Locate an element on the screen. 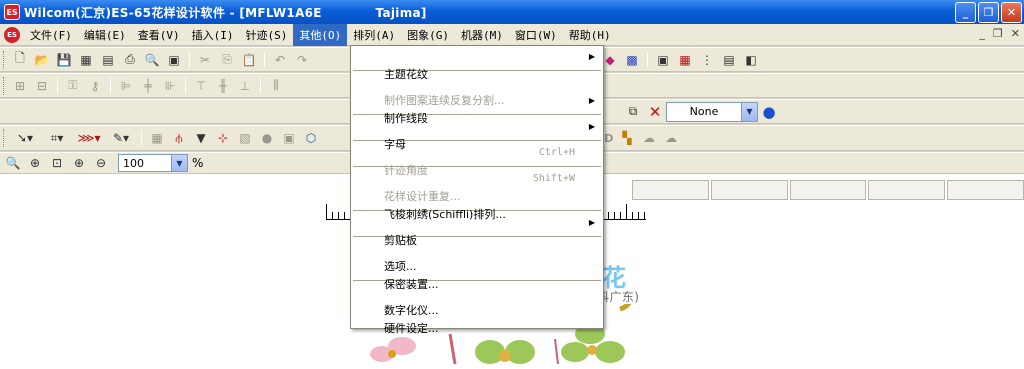  circle-icon: ● is located at coordinates (267, 138).